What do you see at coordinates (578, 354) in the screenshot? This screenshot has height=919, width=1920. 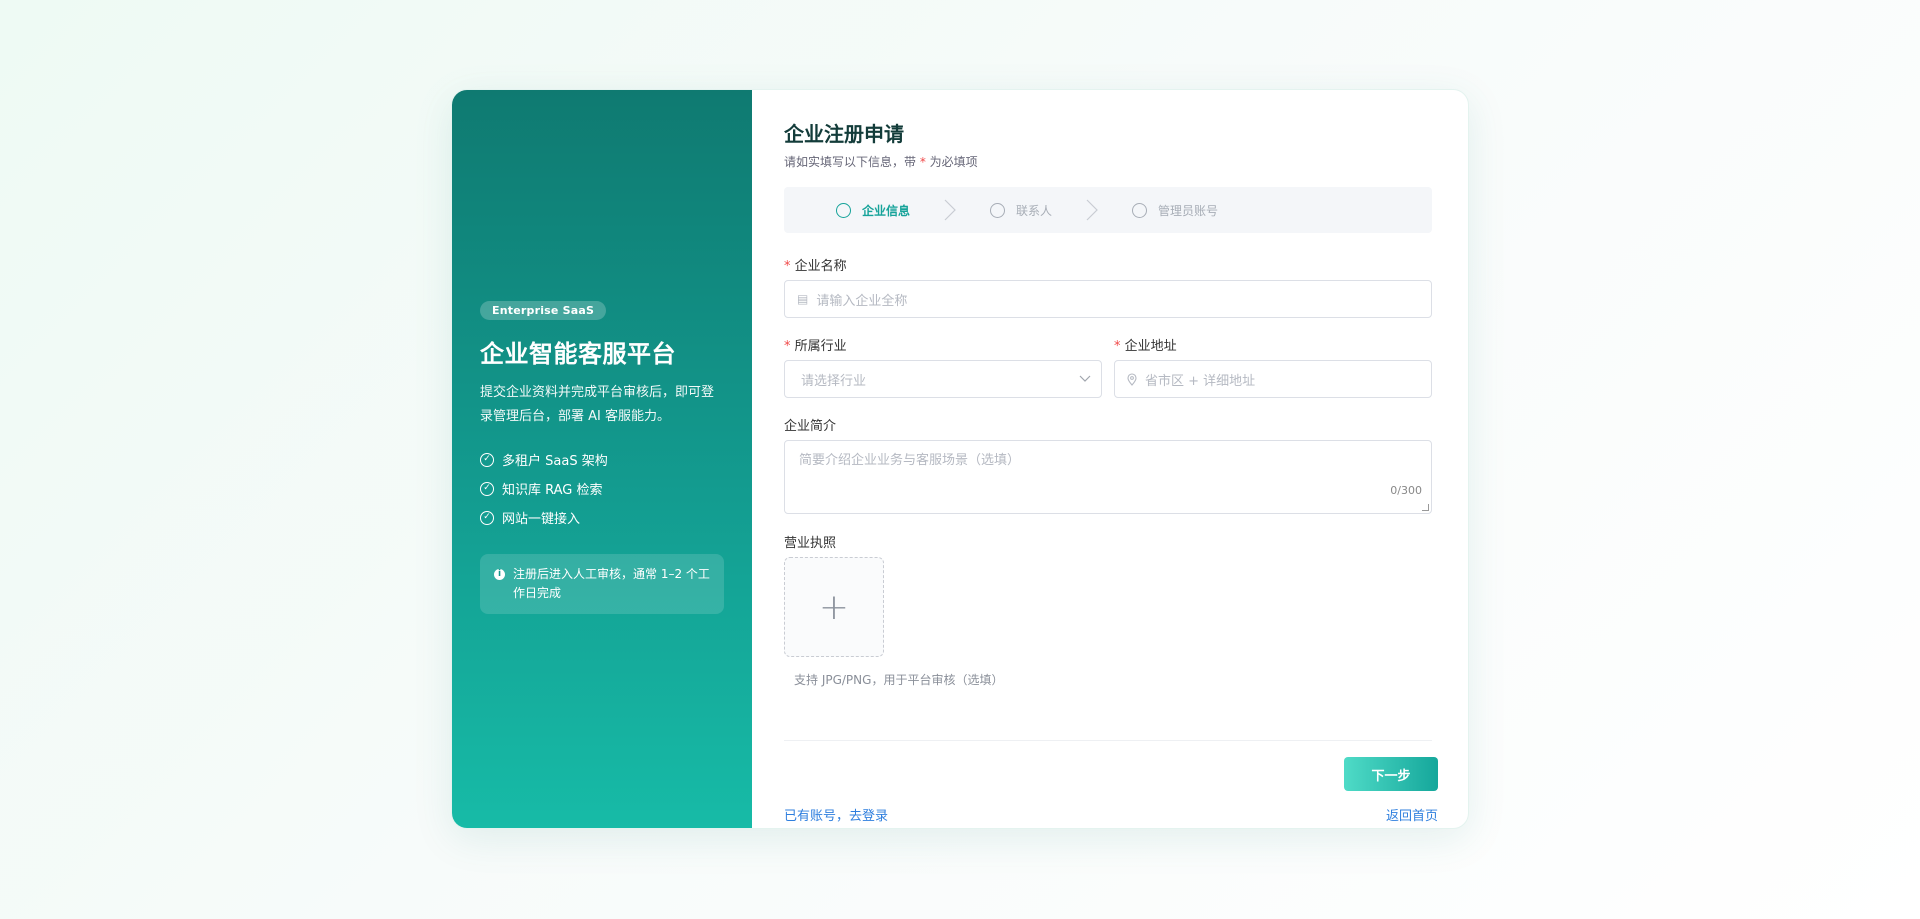 I see `brand-title: 企业智能客服平台` at bounding box center [578, 354].